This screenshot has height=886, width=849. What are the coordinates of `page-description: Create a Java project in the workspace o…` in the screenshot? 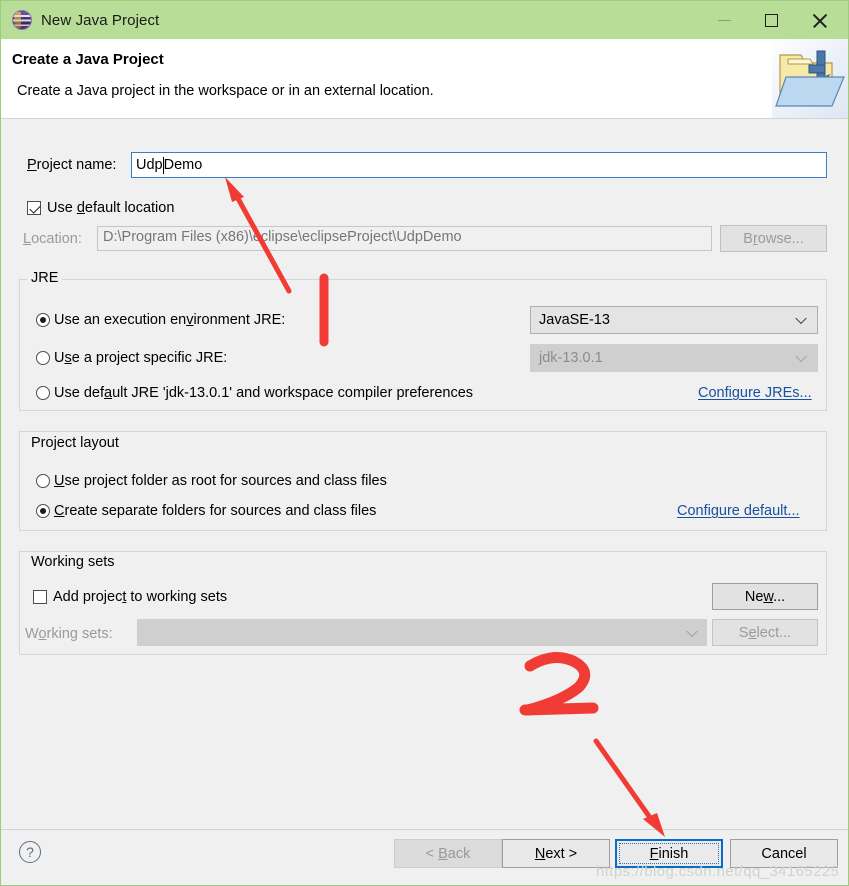 It's located at (225, 91).